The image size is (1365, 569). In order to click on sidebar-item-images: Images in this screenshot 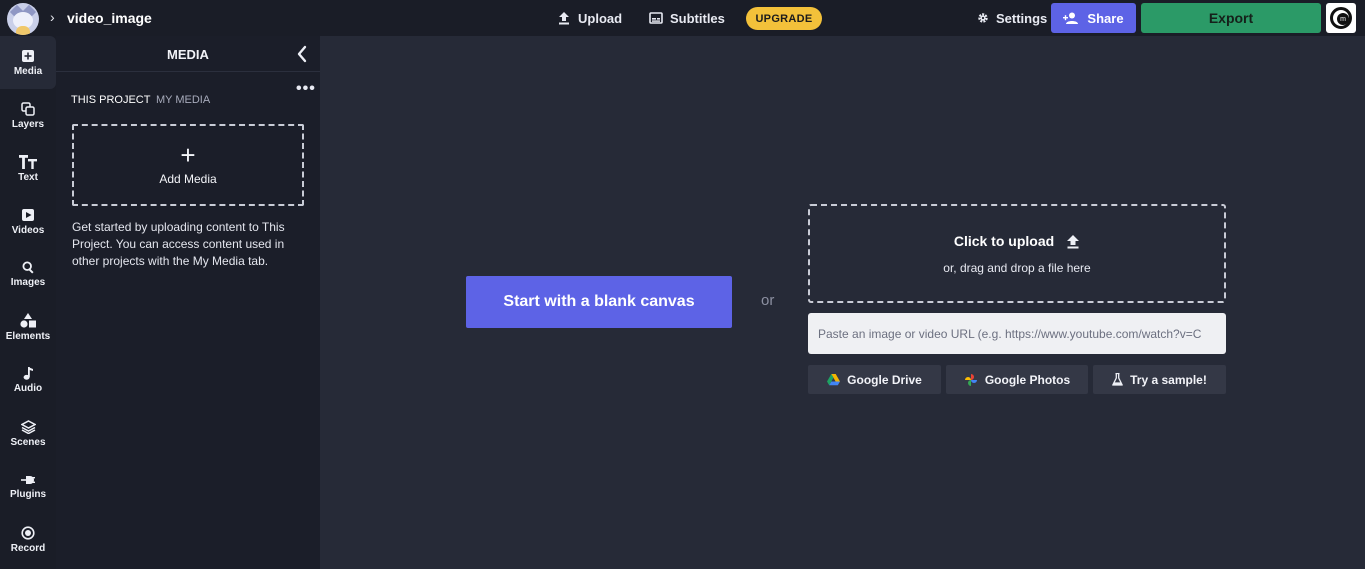, I will do `click(28, 274)`.